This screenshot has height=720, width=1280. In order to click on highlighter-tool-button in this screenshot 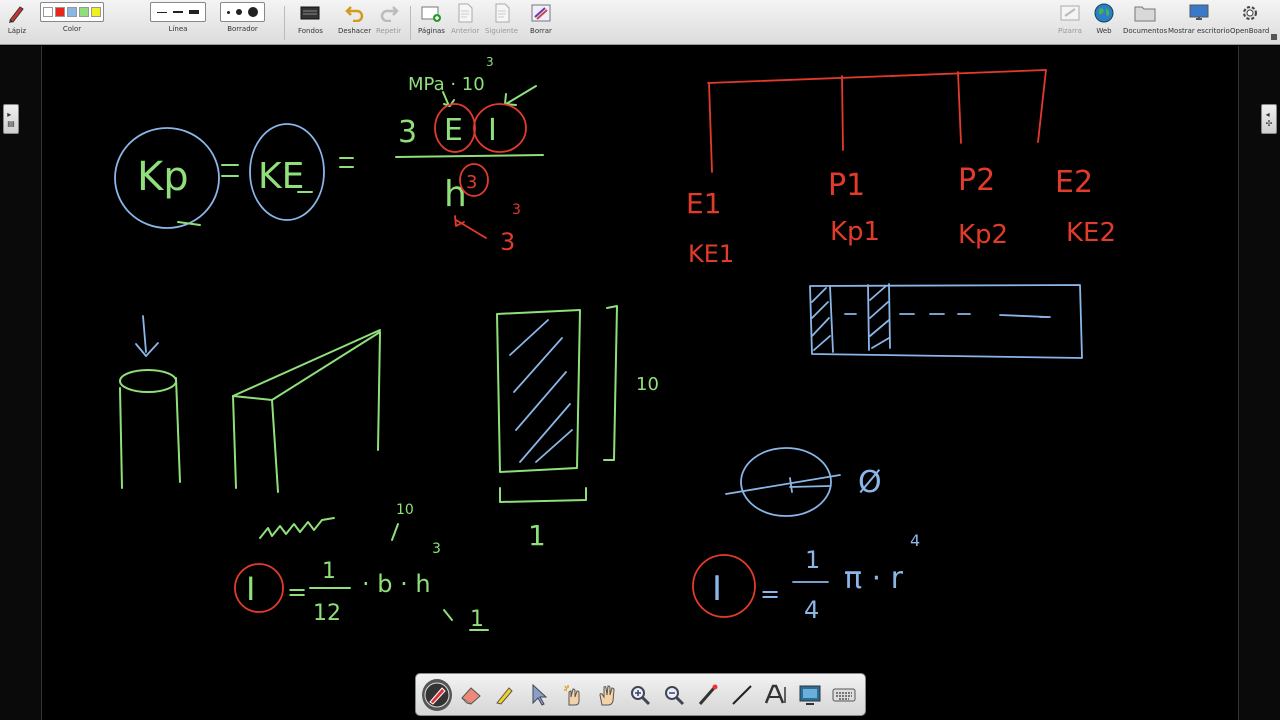, I will do `click(505, 695)`.